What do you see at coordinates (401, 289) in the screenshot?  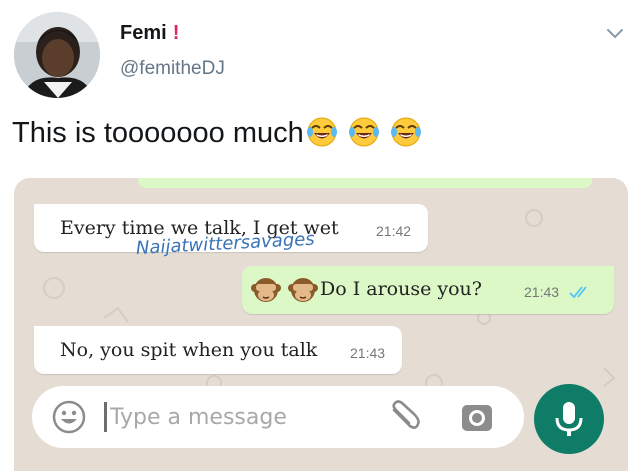 I see `message-text: Do I arouse you?` at bounding box center [401, 289].